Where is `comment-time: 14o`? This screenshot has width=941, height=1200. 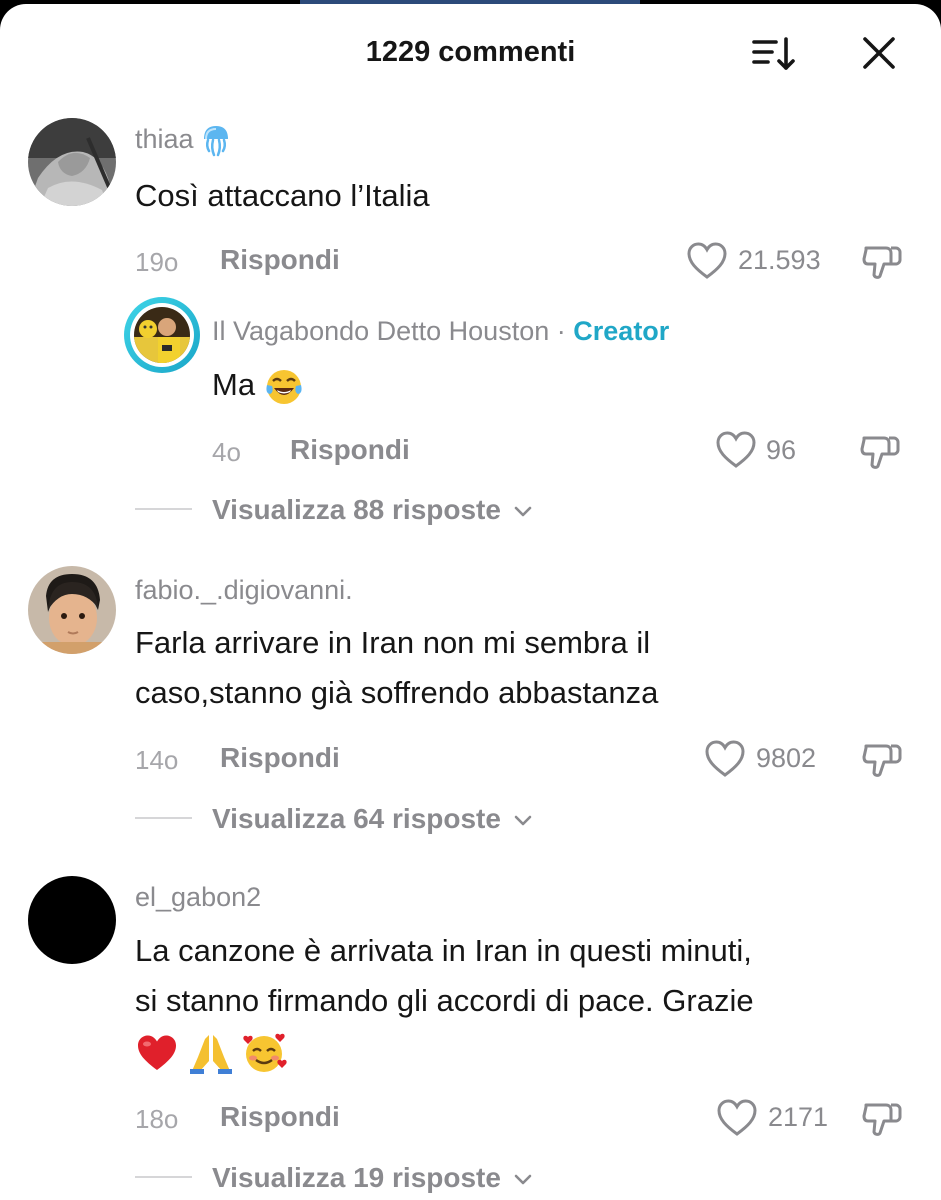
comment-time: 14o is located at coordinates (157, 760).